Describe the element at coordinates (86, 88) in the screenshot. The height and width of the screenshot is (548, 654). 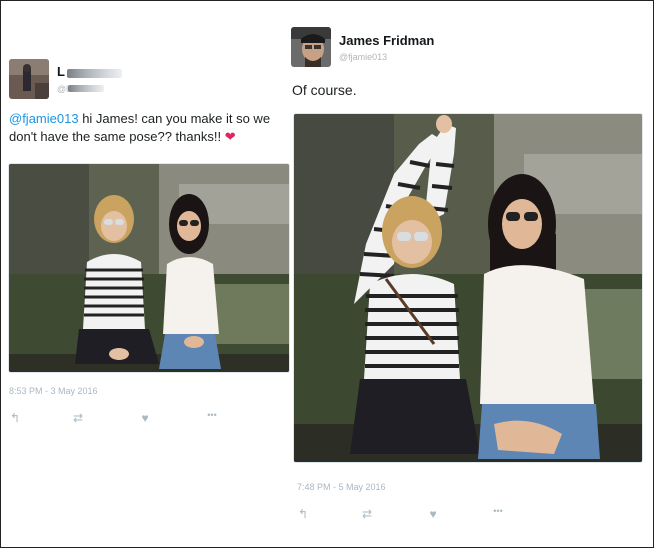
I see `handle-censor-bar` at that location.